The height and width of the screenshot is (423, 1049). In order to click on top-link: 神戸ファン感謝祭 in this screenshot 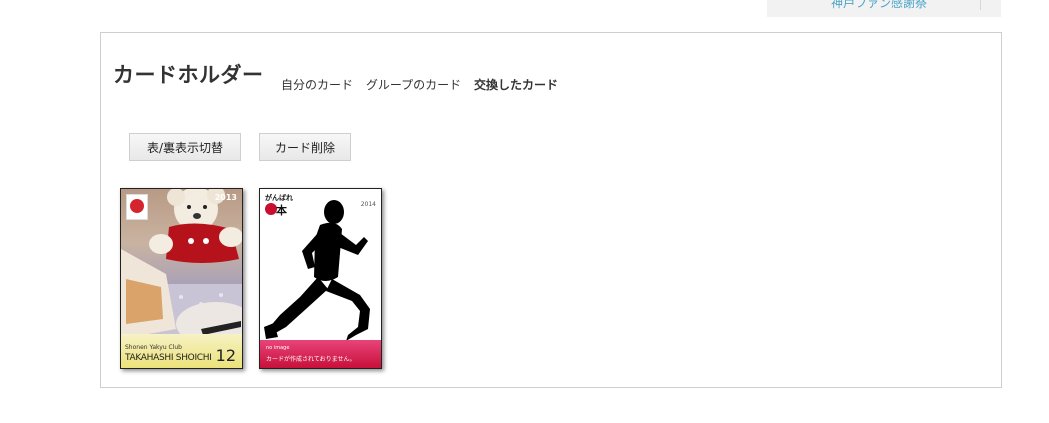, I will do `click(879, 5)`.